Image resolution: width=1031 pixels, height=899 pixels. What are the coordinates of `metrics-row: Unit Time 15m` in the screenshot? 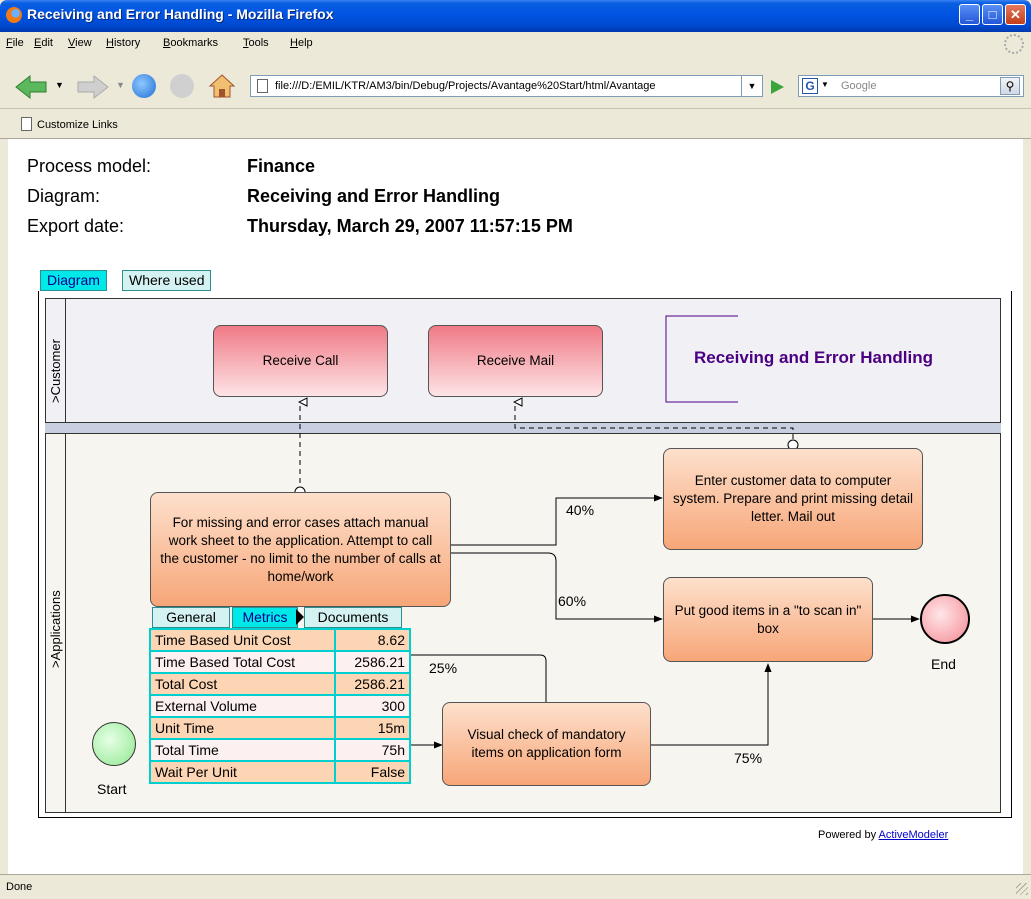 It's located at (279, 728).